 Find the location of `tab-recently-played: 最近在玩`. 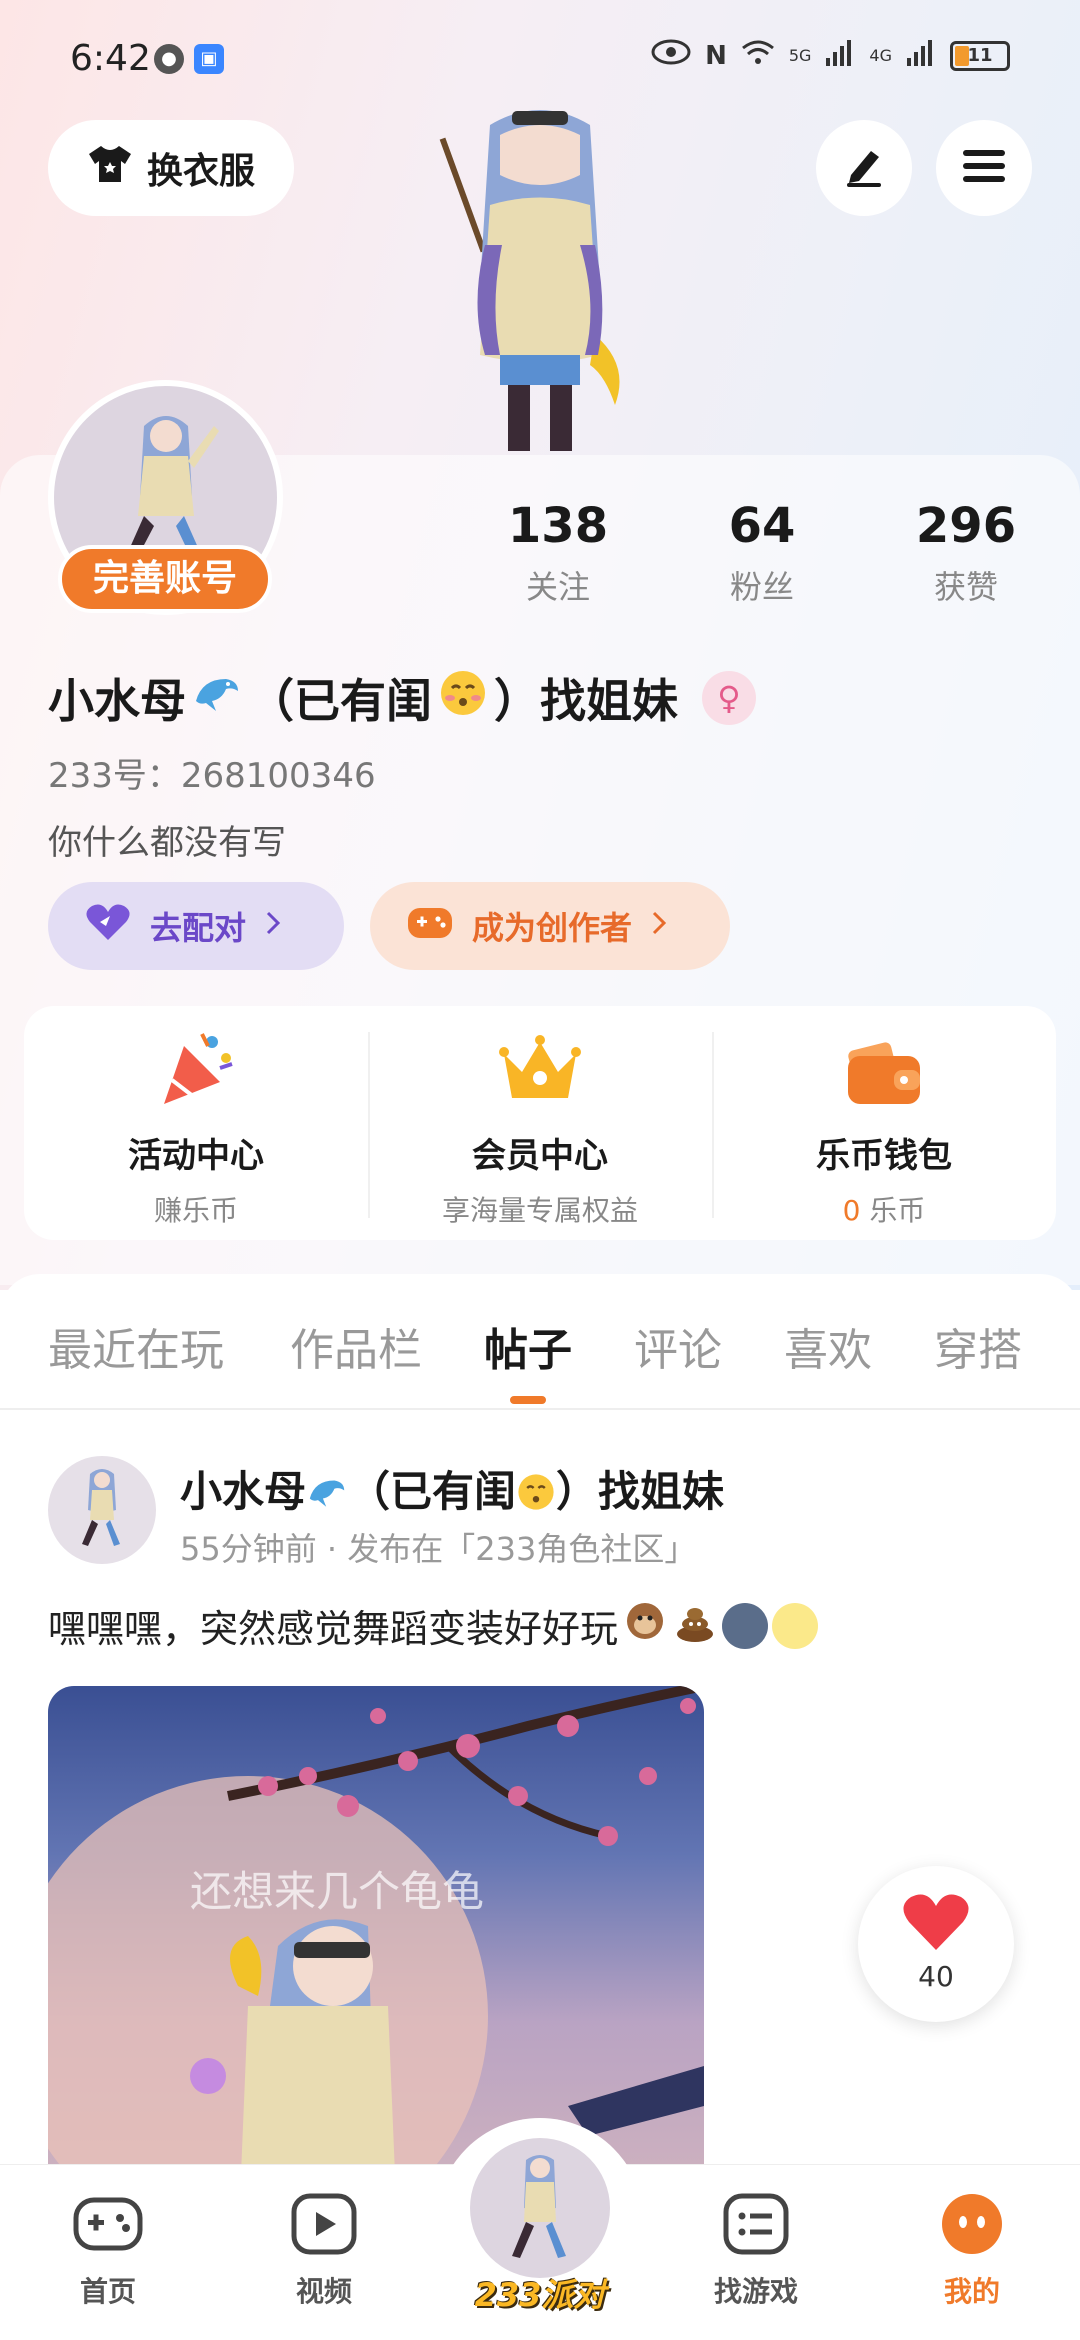

tab-recently-played: 最近在玩 is located at coordinates (136, 1346).